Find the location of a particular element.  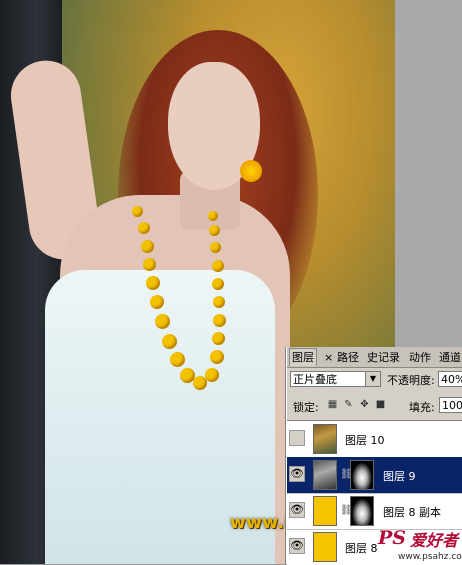

hair-flower is located at coordinates (251, 171).